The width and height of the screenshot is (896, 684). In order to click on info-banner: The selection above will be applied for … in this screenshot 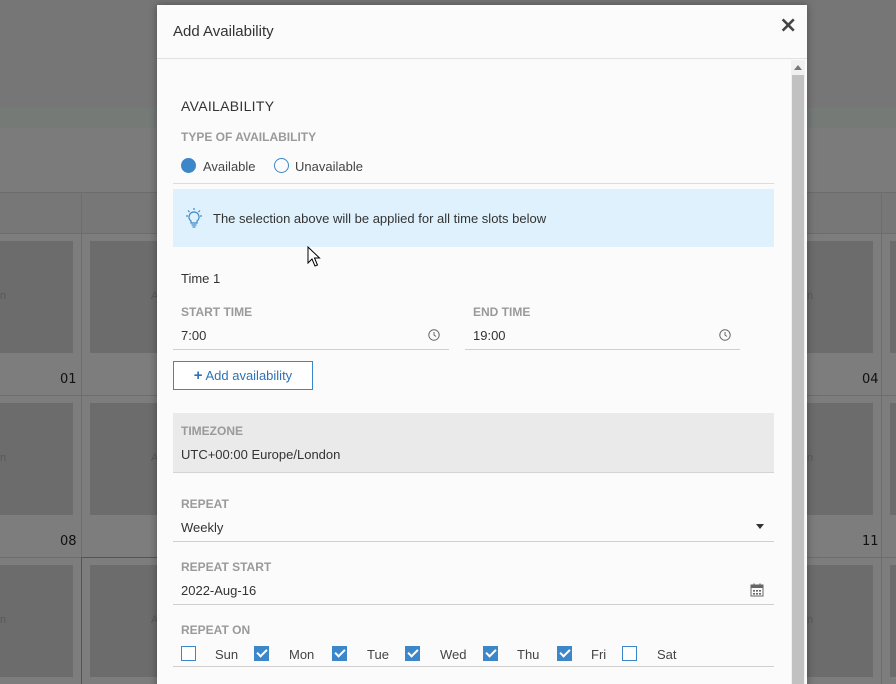, I will do `click(473, 218)`.